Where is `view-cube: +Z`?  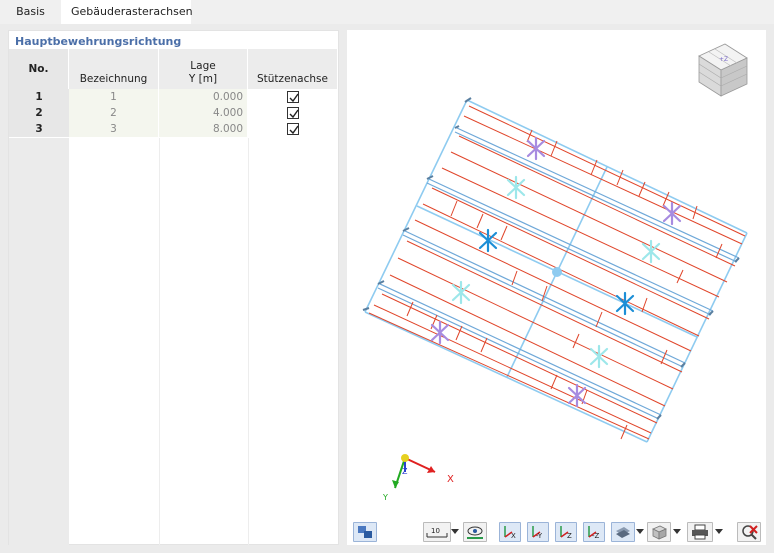
view-cube: +Z is located at coordinates (723, 70).